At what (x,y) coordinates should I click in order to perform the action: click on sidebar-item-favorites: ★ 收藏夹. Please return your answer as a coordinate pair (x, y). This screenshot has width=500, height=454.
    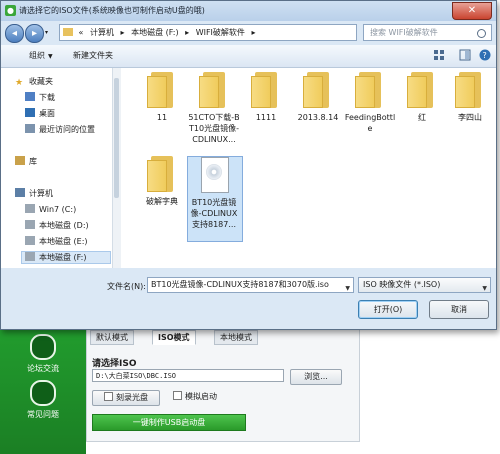
    Looking at the image, I should click on (34, 82).